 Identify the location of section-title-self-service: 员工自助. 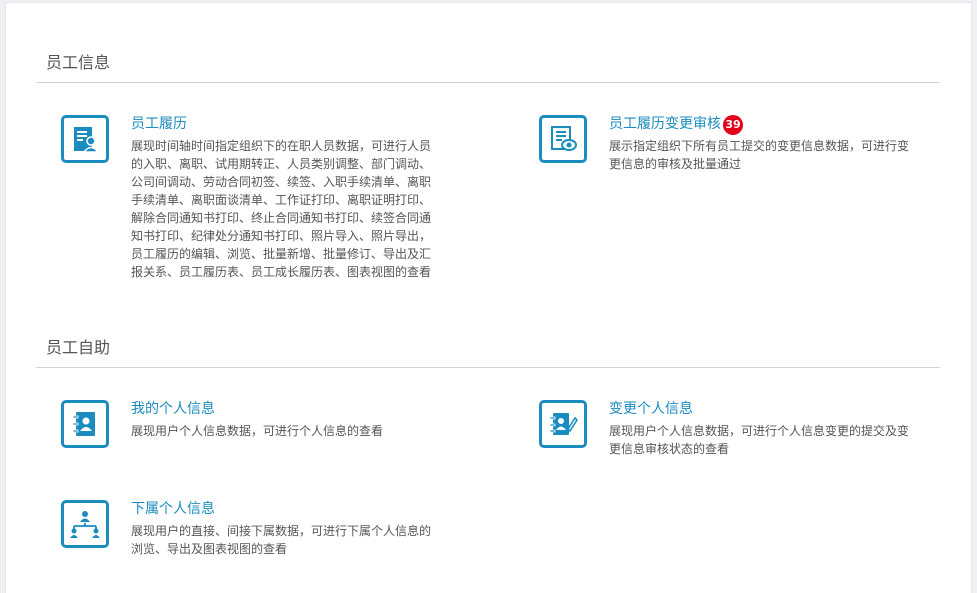
(78, 347).